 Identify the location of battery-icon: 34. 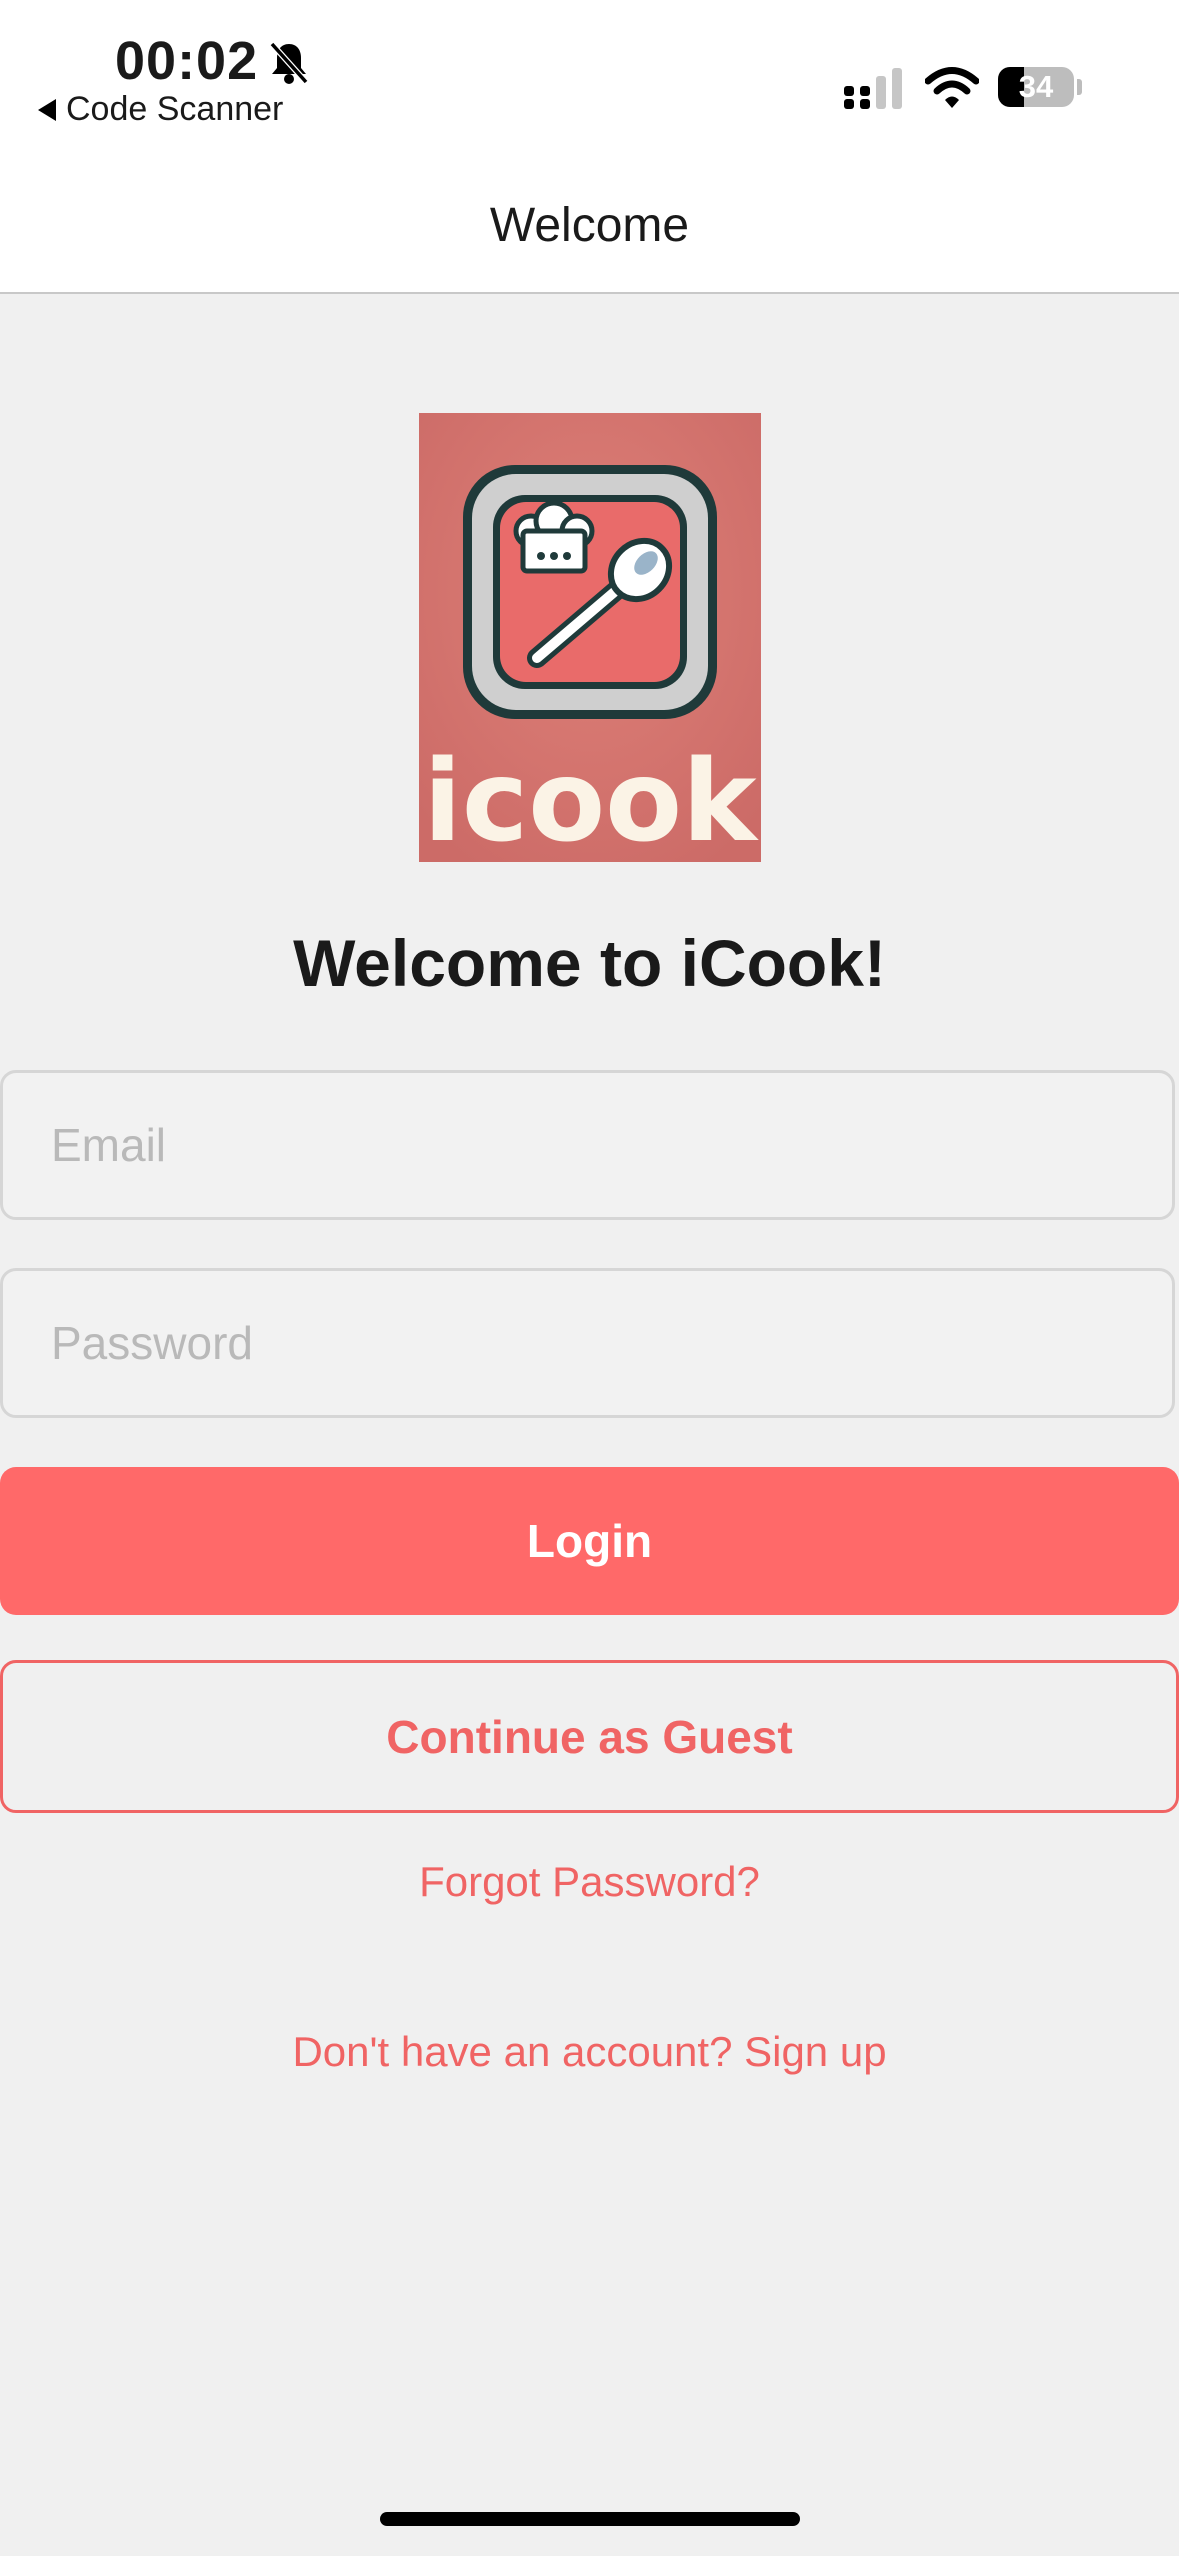
(1036, 87).